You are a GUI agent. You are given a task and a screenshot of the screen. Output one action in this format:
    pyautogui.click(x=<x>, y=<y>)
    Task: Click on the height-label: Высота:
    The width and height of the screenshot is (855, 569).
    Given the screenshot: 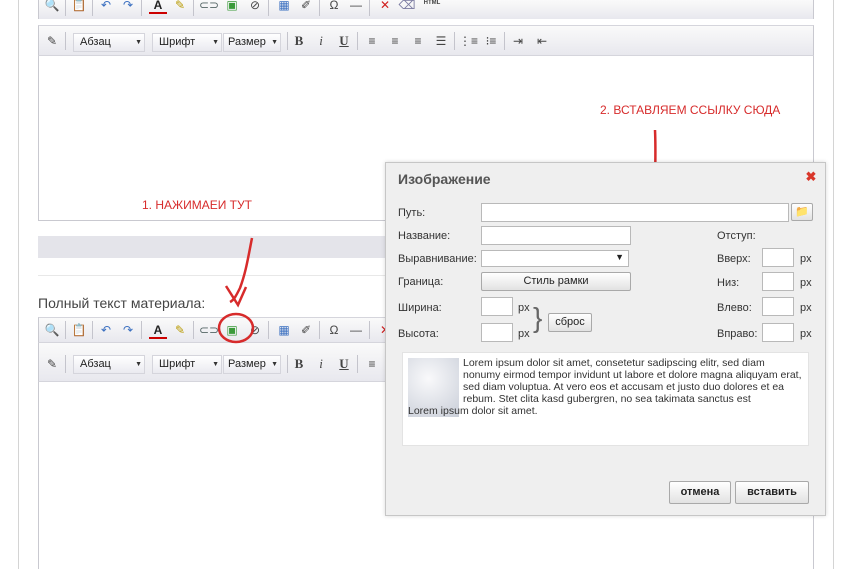 What is the action you would take?
    pyautogui.click(x=418, y=334)
    